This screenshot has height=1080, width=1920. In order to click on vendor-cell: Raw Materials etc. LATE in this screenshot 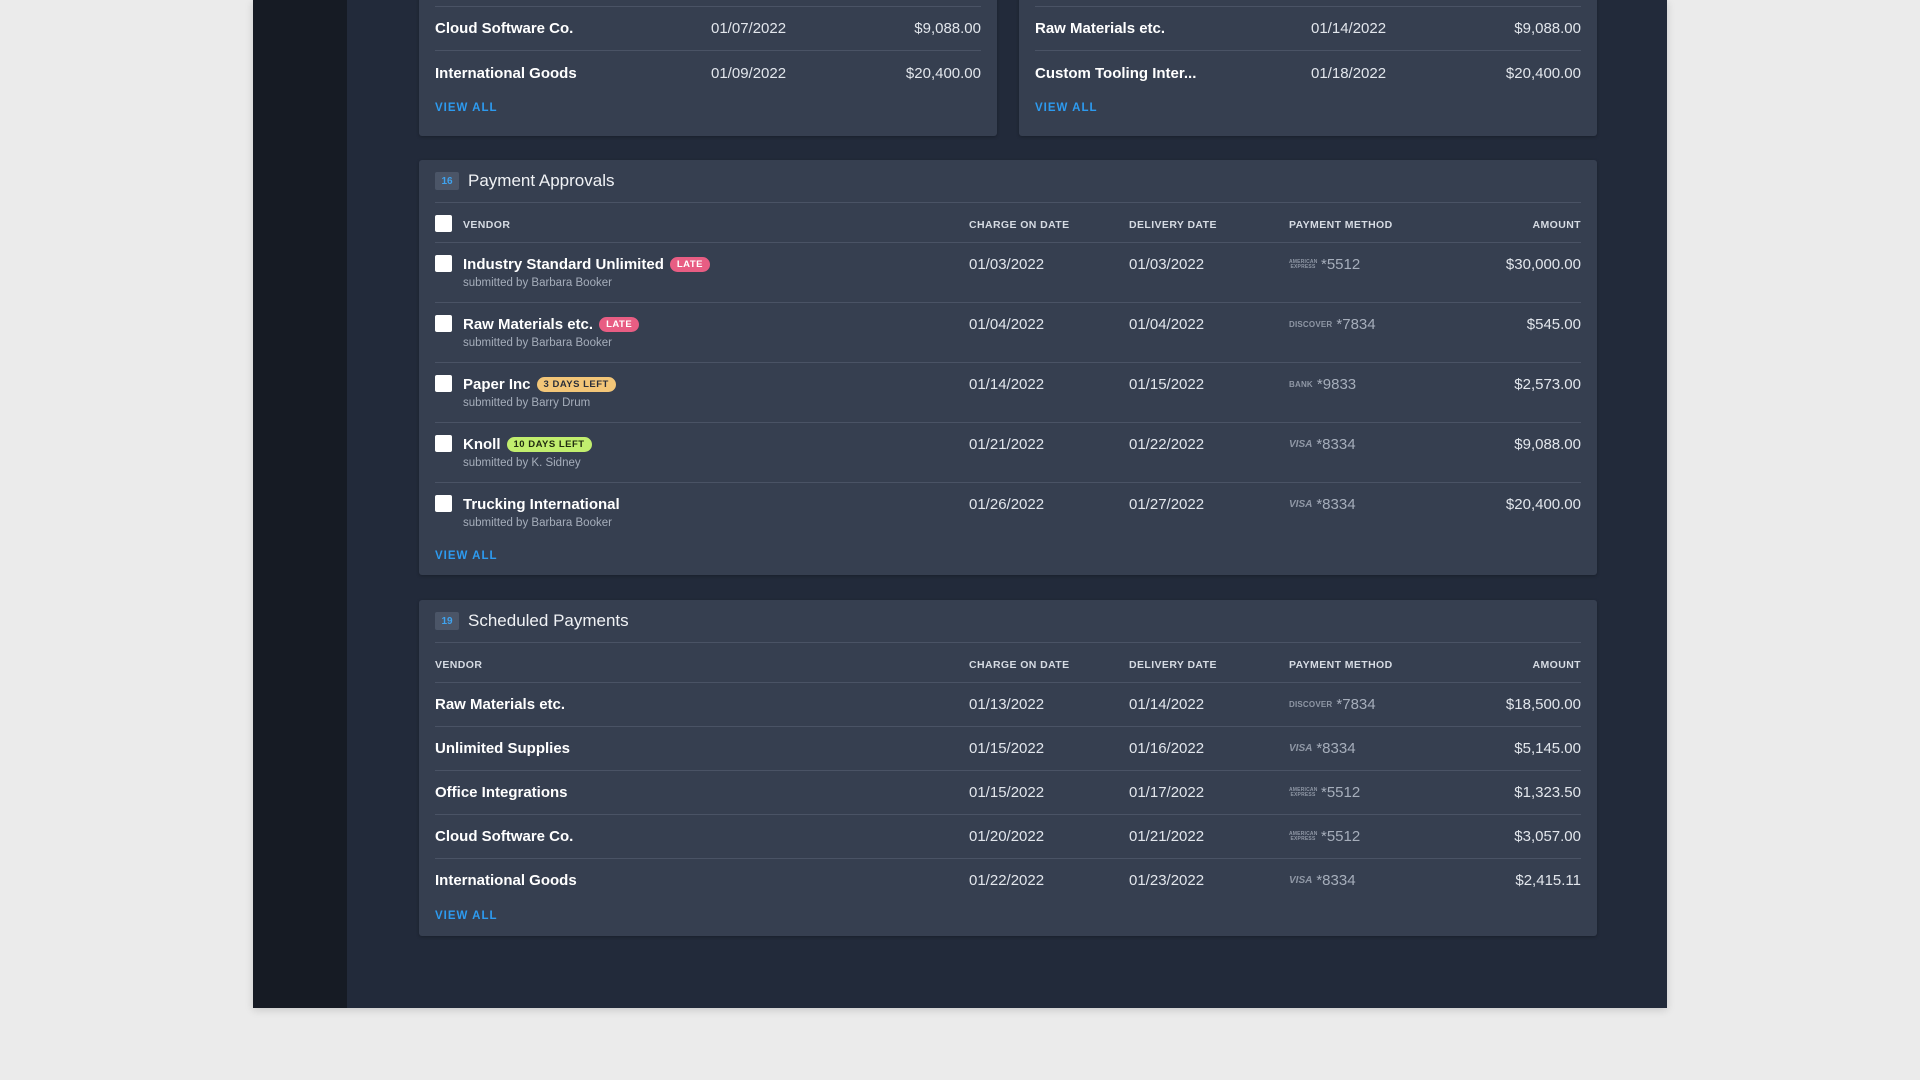, I will do `click(551, 324)`.